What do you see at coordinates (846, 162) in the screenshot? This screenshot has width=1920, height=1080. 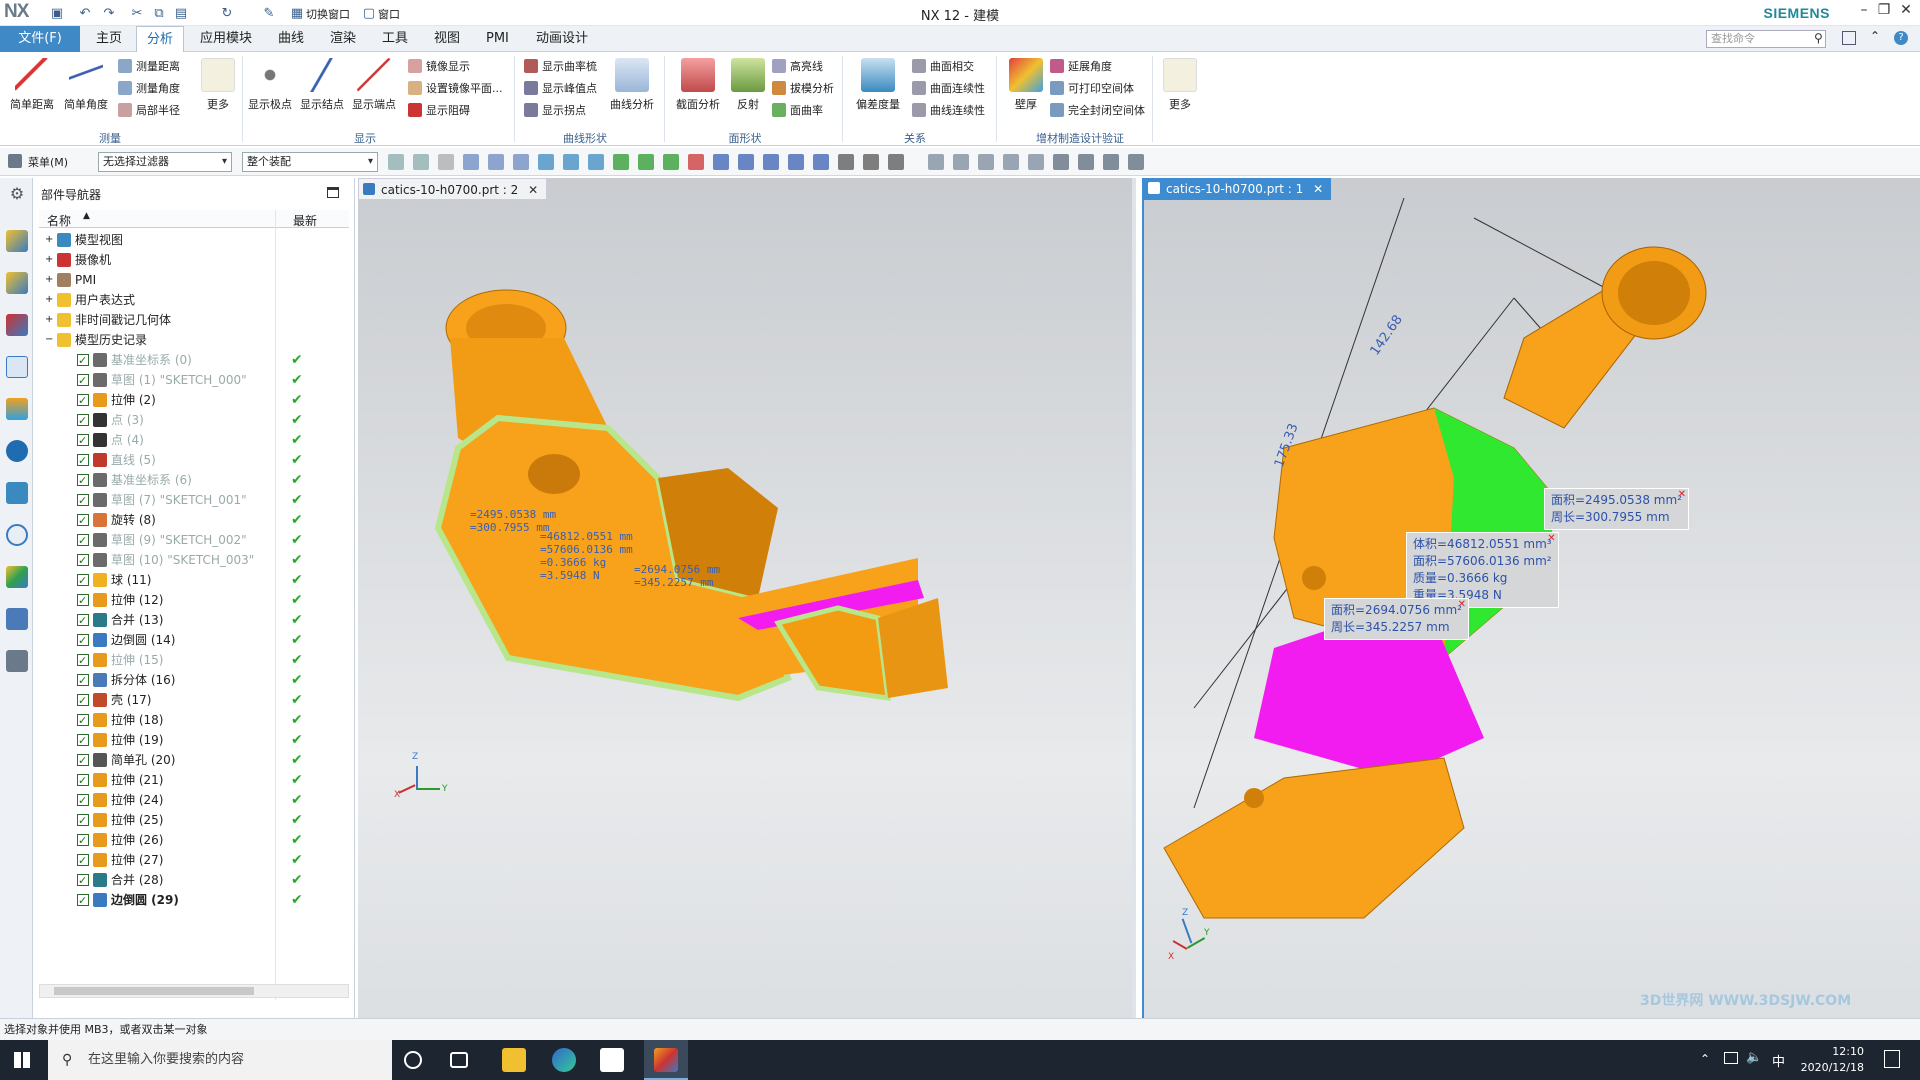 I see `existing-point-icon` at bounding box center [846, 162].